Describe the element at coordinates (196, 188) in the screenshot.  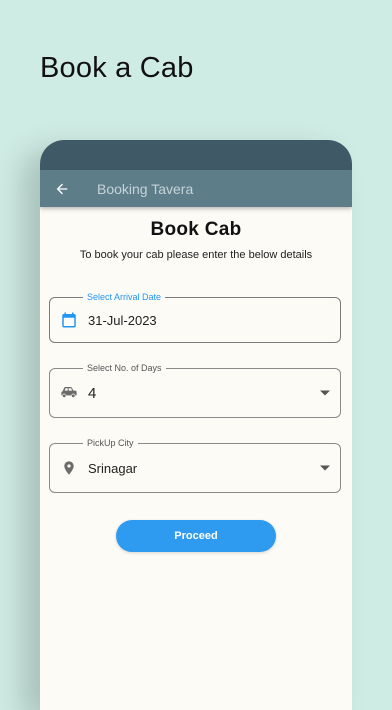
I see `app-bar: Booking Tavera` at that location.